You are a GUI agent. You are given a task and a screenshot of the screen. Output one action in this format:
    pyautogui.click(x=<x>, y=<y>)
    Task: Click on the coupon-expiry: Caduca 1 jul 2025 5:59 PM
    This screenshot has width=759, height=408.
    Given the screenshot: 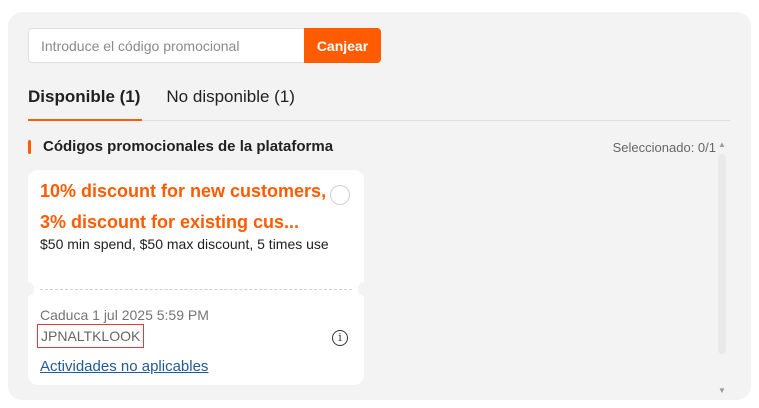 What is the action you would take?
    pyautogui.click(x=124, y=315)
    